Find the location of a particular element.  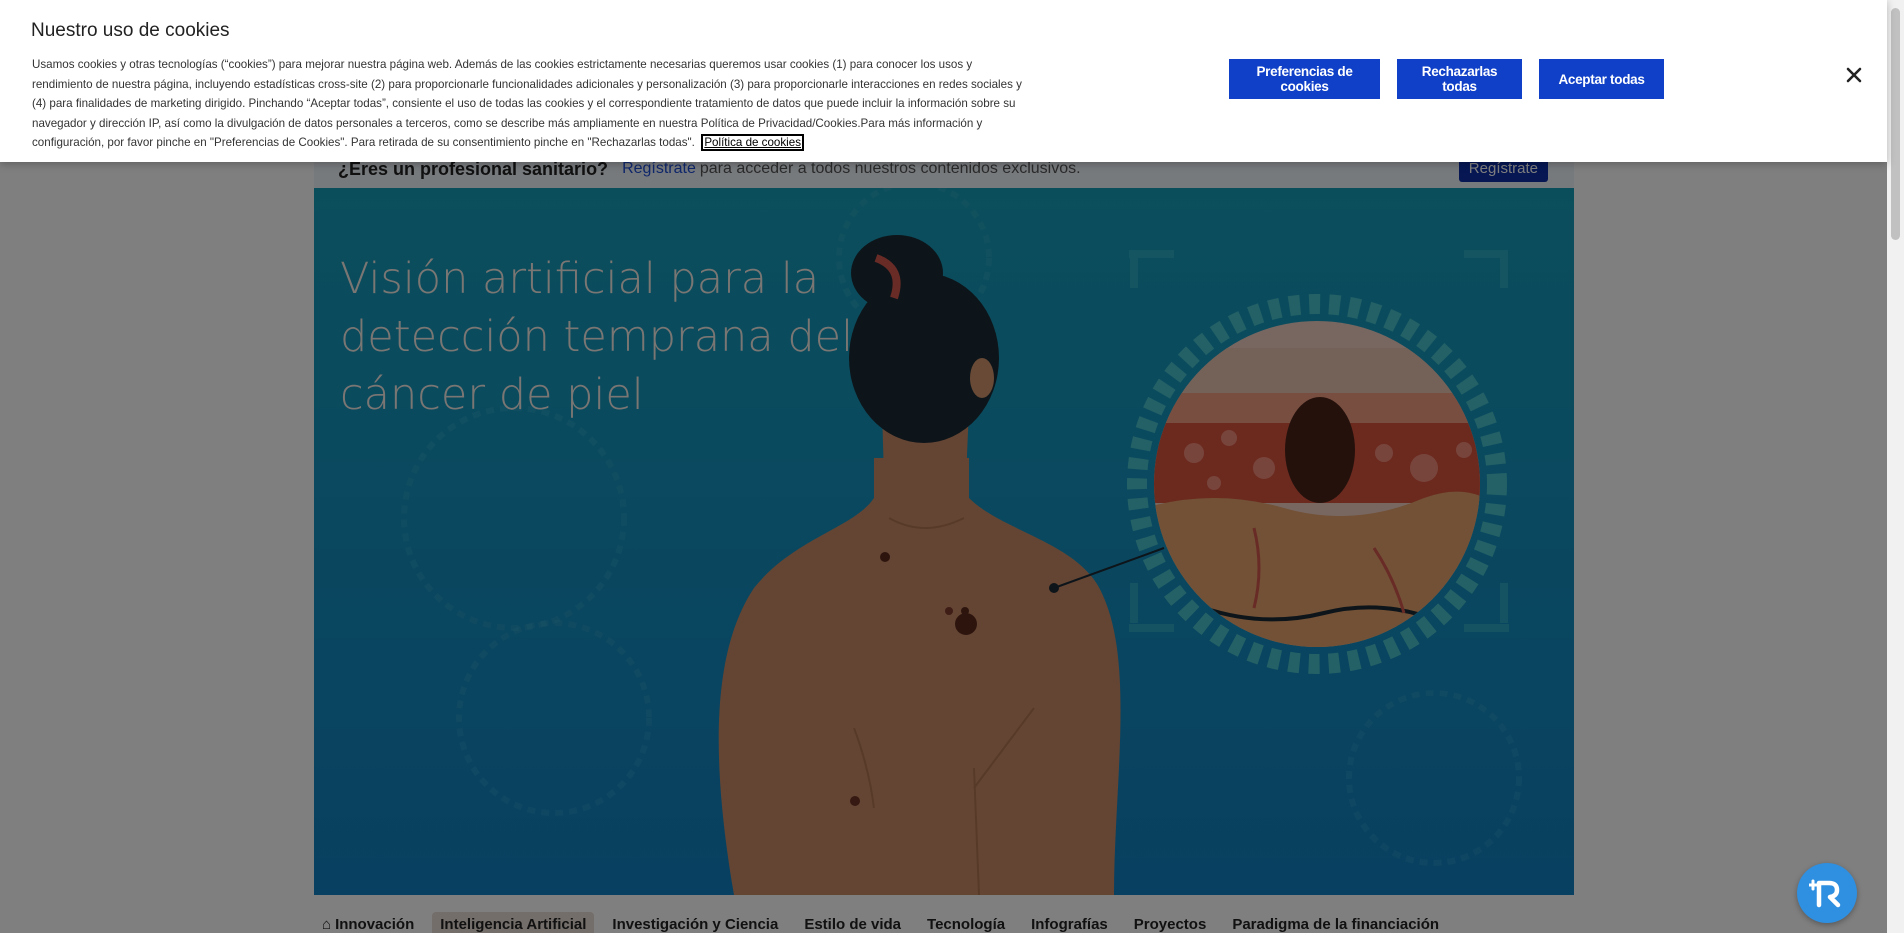

assistant-r-icon is located at coordinates (1825, 893).